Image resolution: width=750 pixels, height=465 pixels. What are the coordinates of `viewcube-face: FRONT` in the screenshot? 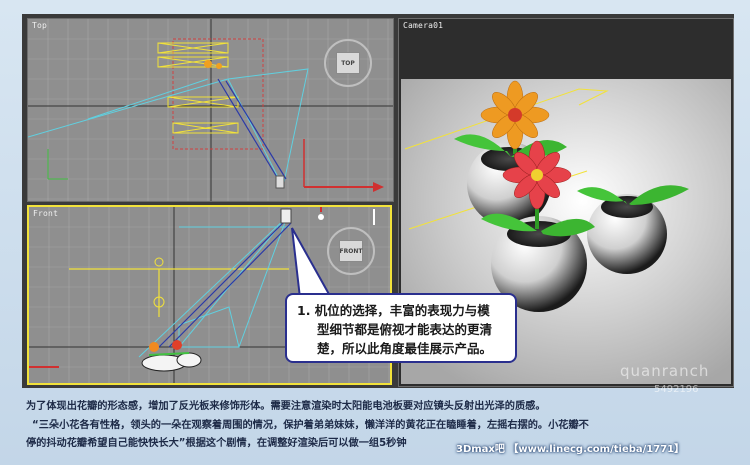 It's located at (351, 251).